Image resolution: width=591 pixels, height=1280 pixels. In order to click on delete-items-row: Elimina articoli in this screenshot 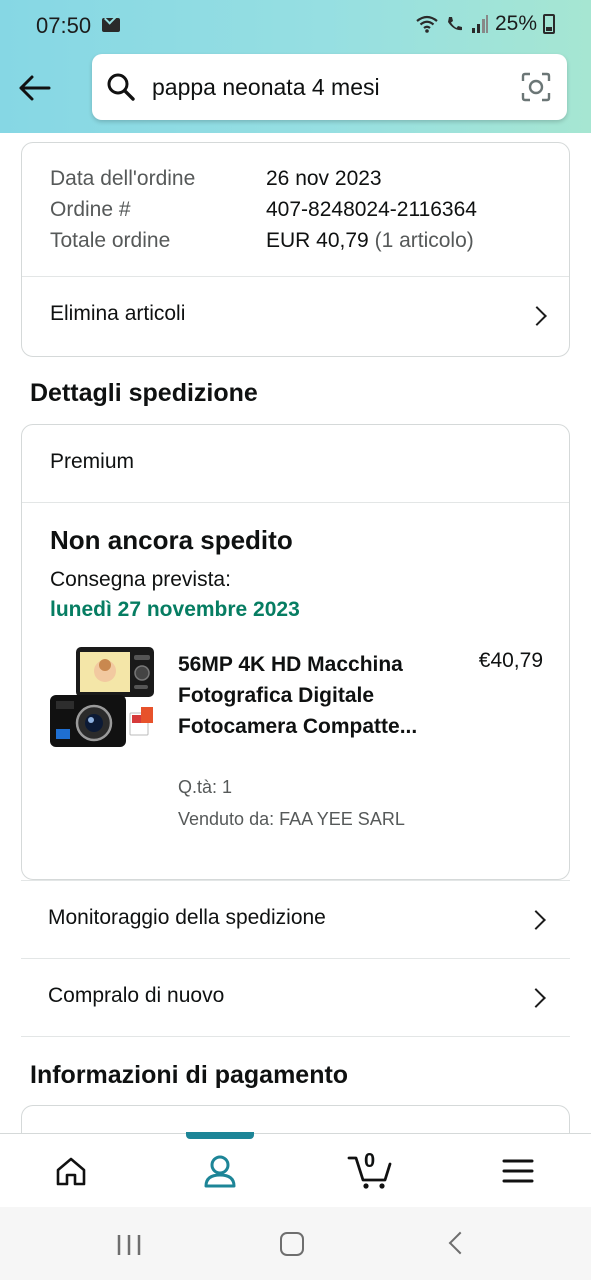, I will do `click(295, 317)`.